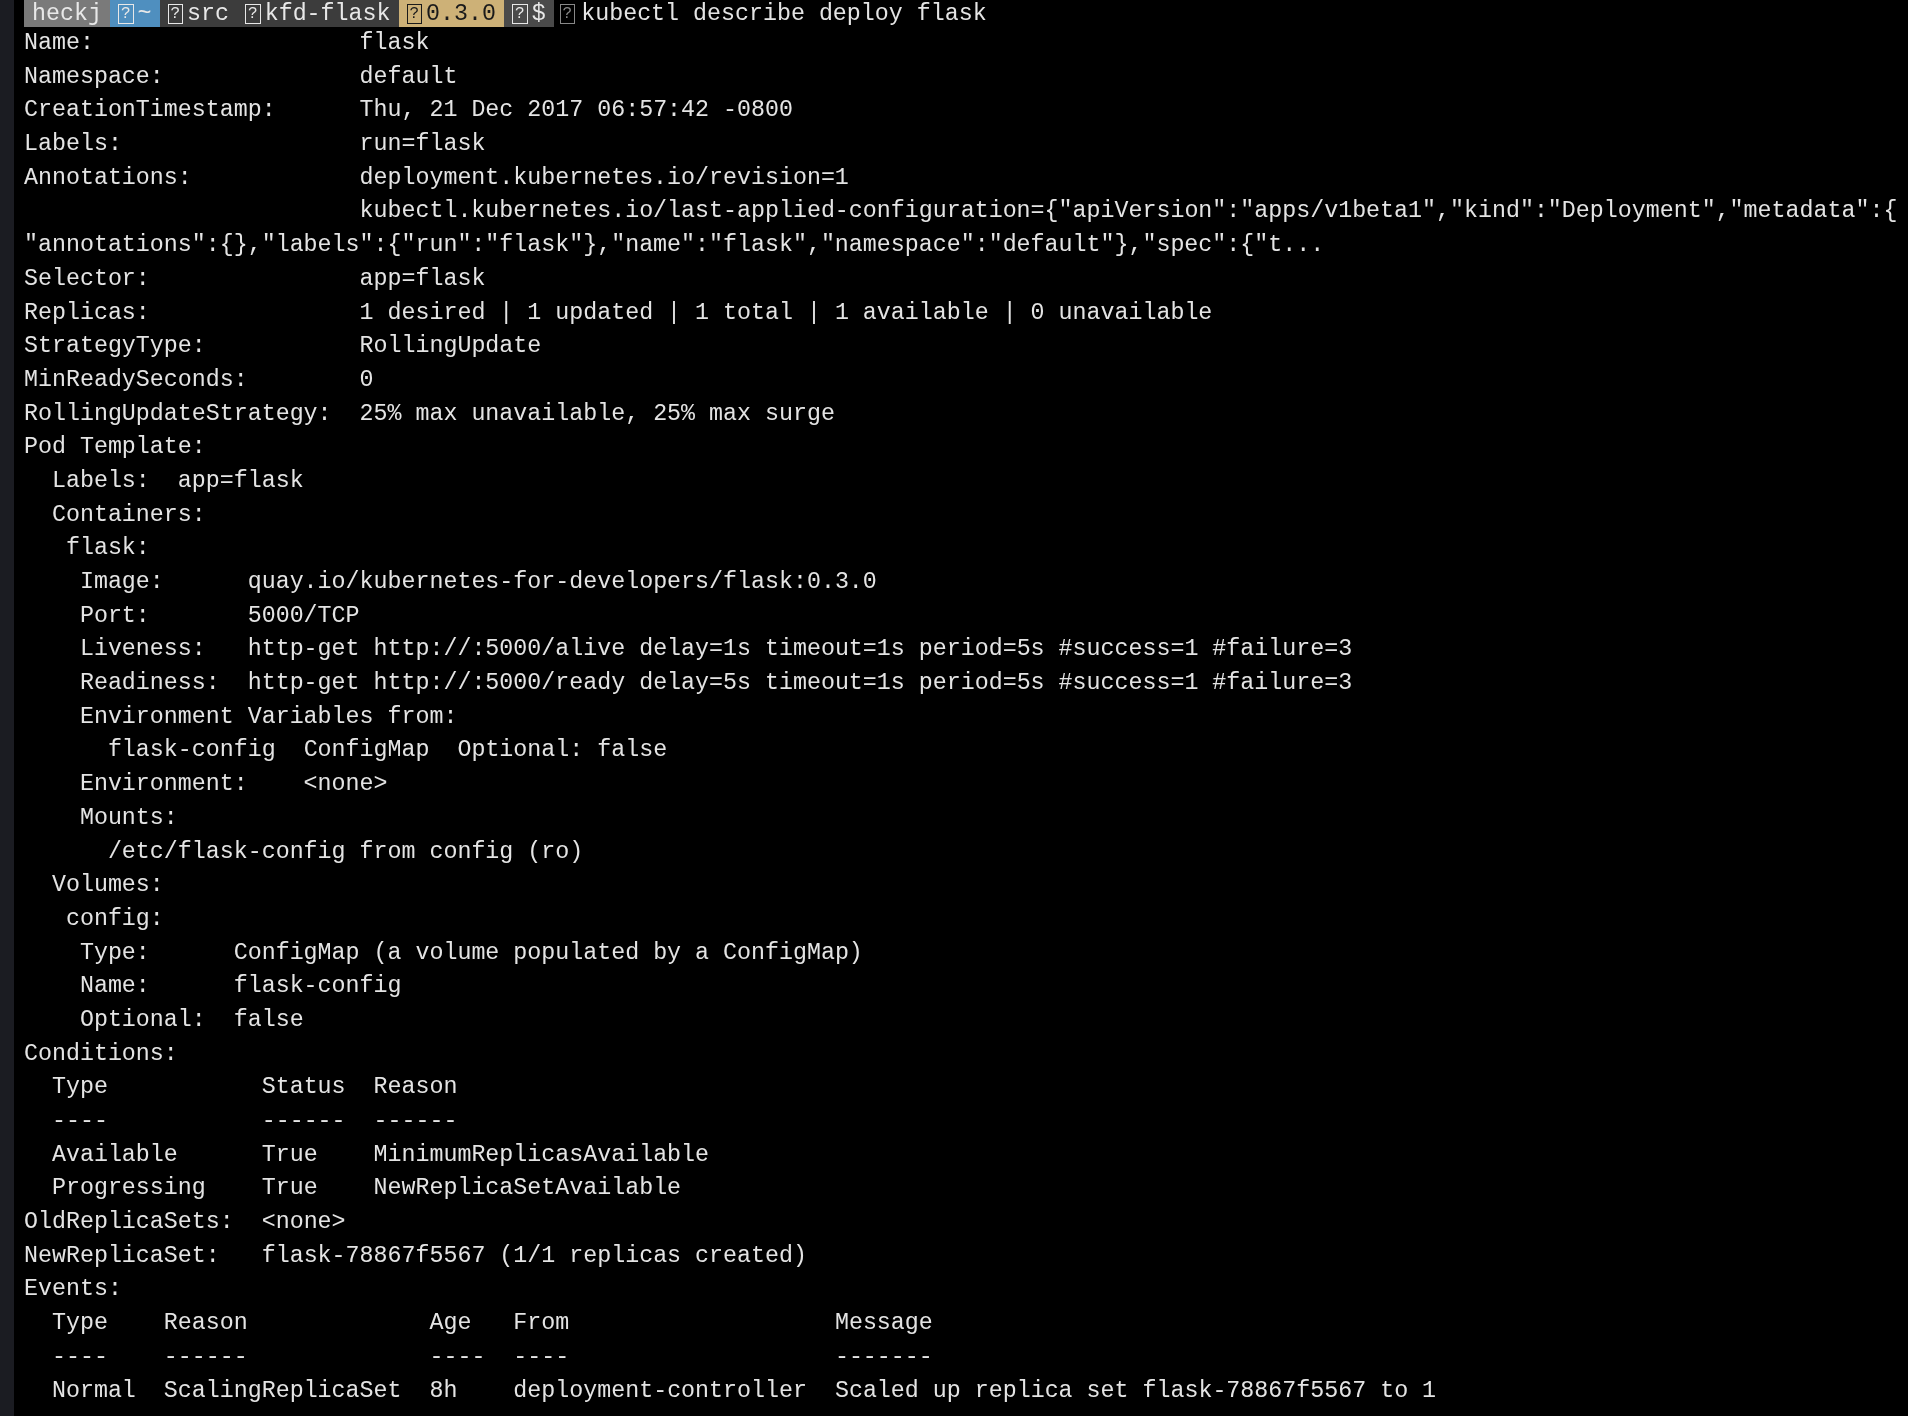  Describe the element at coordinates (108, 177) in the screenshot. I see `output-text: Annotations:` at that location.